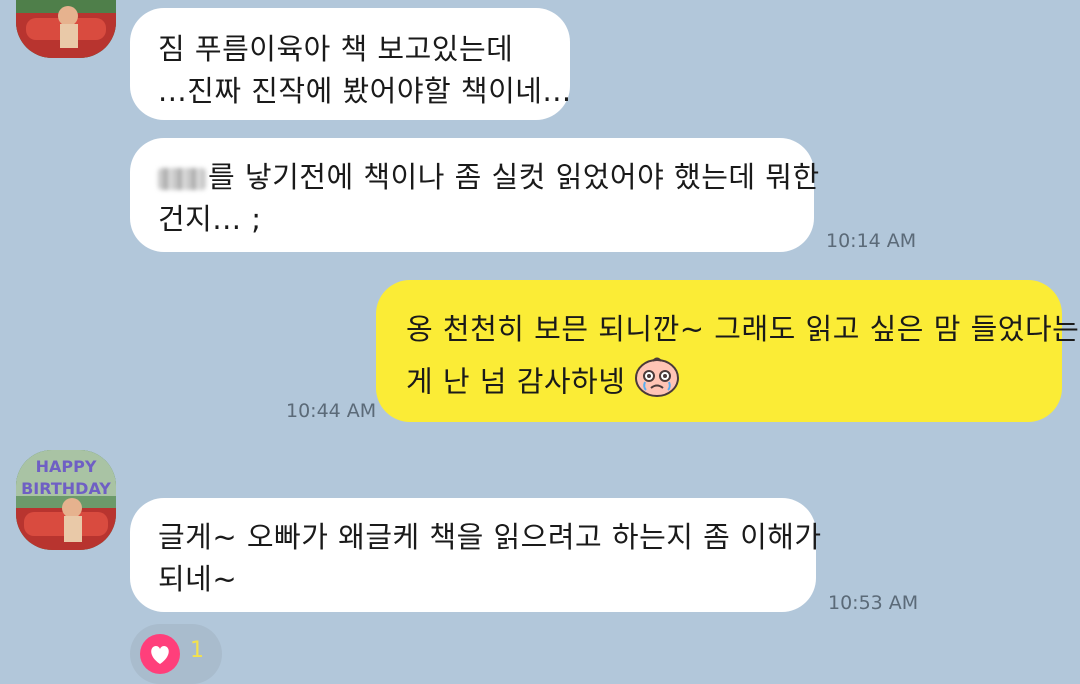  I want to click on message-text: 글게~ 오빠가 왜글케 책을 읽으려고 하는지 좀 이해가, so click(490, 537).